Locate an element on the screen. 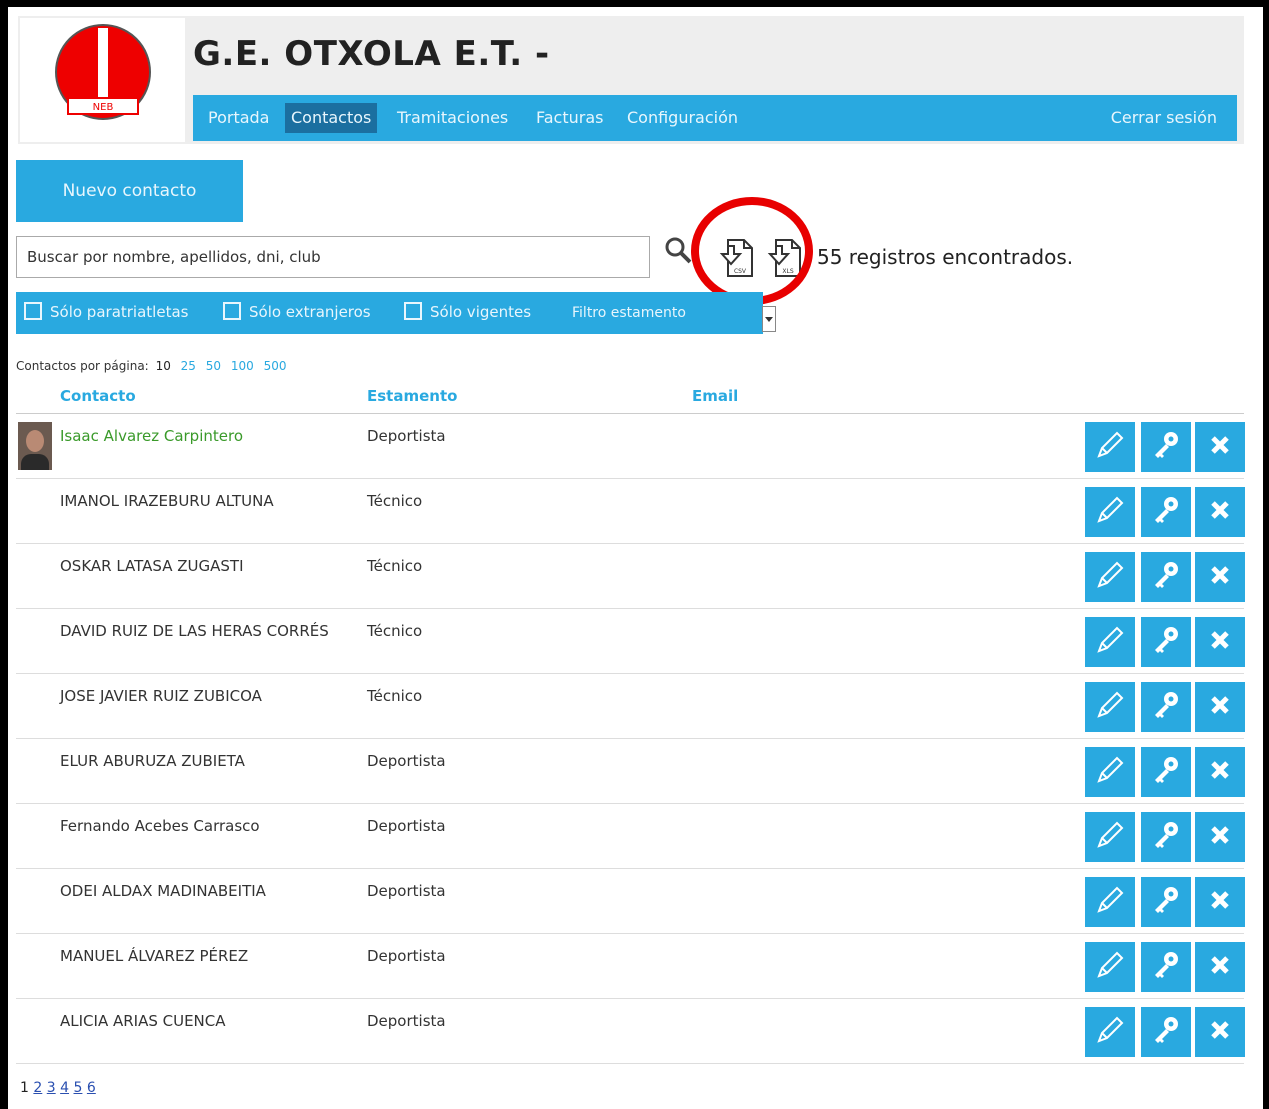 This screenshot has height=1109, width=1269. per-page-option: 500 is located at coordinates (275, 366).